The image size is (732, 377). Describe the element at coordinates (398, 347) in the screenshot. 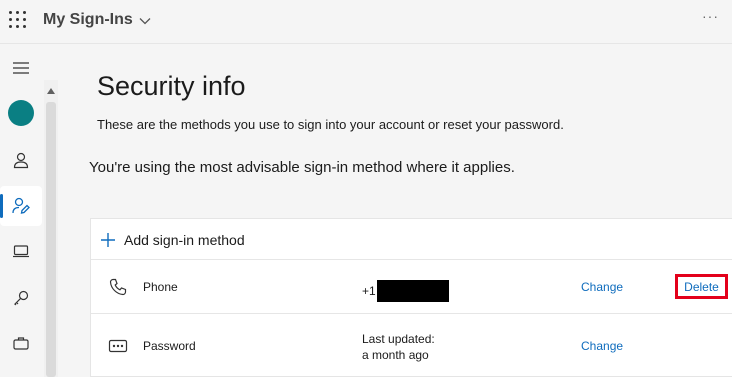

I see `password-last-updated: Last updated: a month ago` at that location.